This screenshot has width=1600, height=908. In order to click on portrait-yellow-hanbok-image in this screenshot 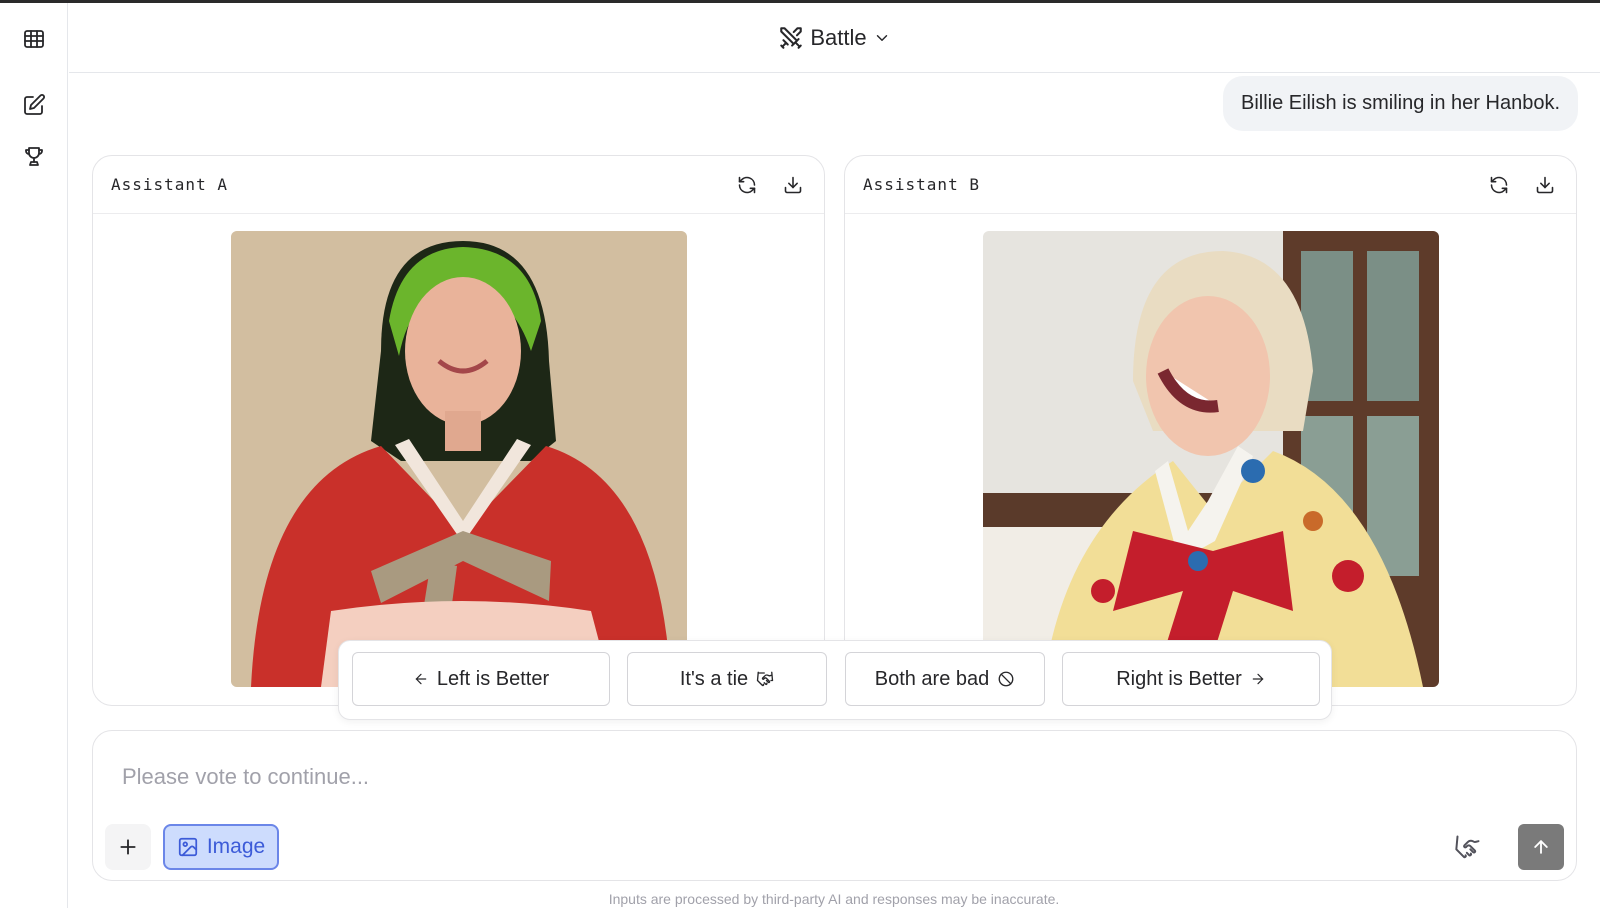, I will do `click(1211, 459)`.